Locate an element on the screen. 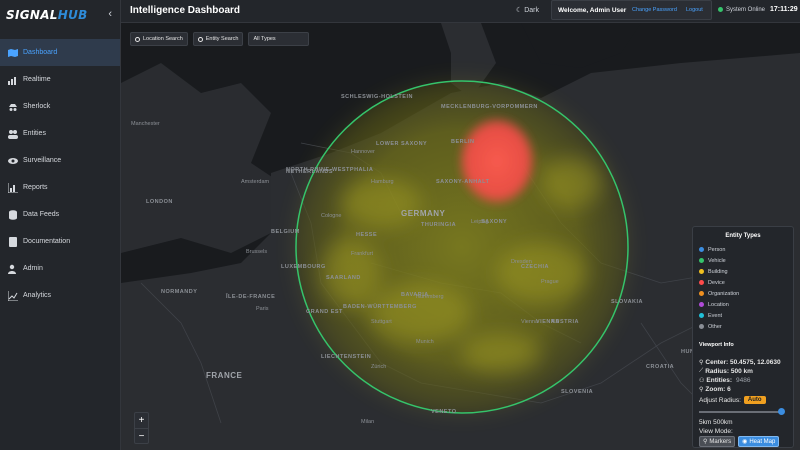 The image size is (800, 450). sidebar-item-label: Documentation is located at coordinates (47, 241).